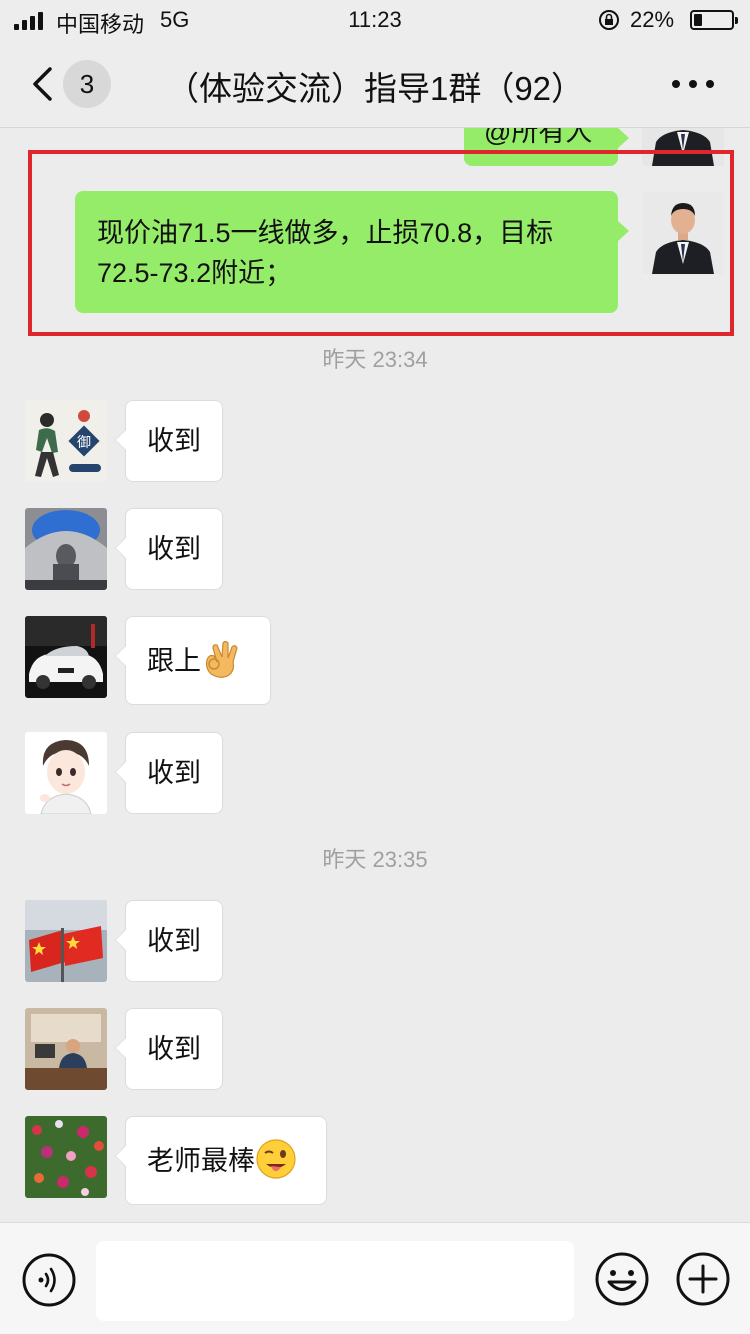 This screenshot has width=750, height=1334. What do you see at coordinates (87, 84) in the screenshot?
I see `unread-count-badge: 3` at bounding box center [87, 84].